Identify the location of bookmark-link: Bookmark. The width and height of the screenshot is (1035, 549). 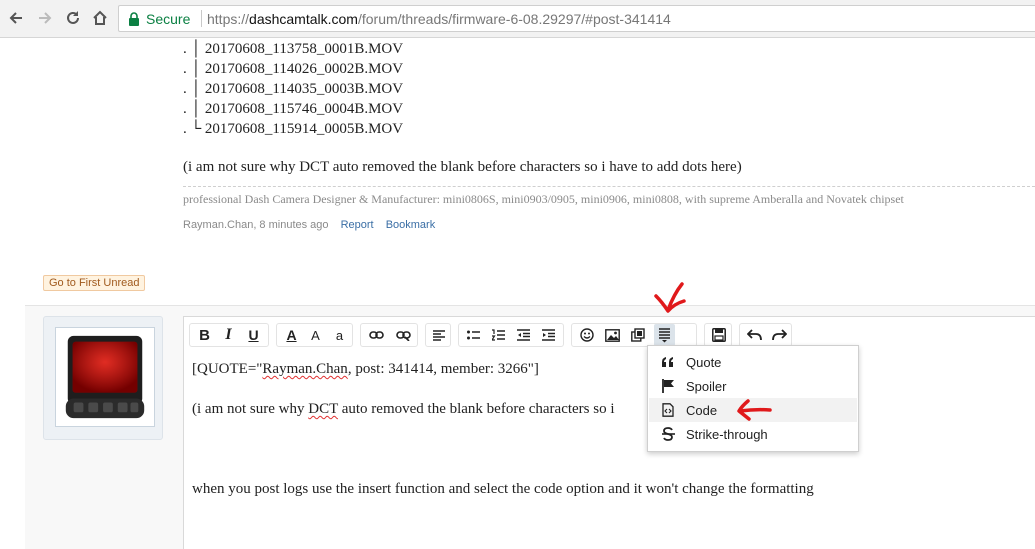
(411, 225).